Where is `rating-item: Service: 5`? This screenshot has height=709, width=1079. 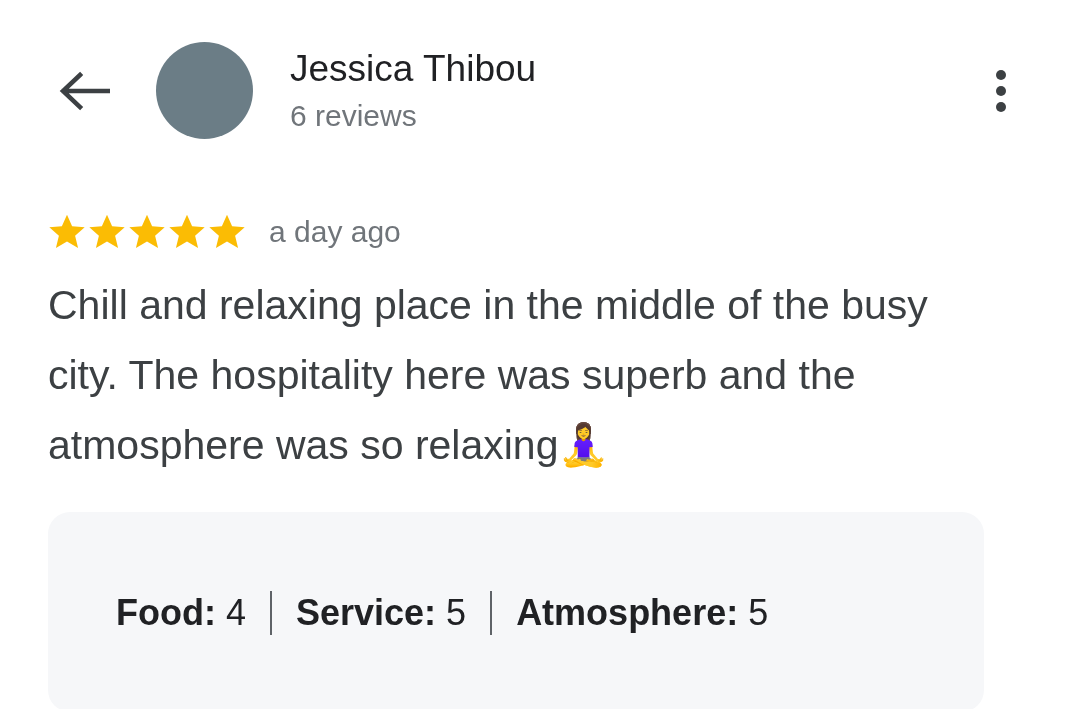 rating-item: Service: 5 is located at coordinates (381, 613).